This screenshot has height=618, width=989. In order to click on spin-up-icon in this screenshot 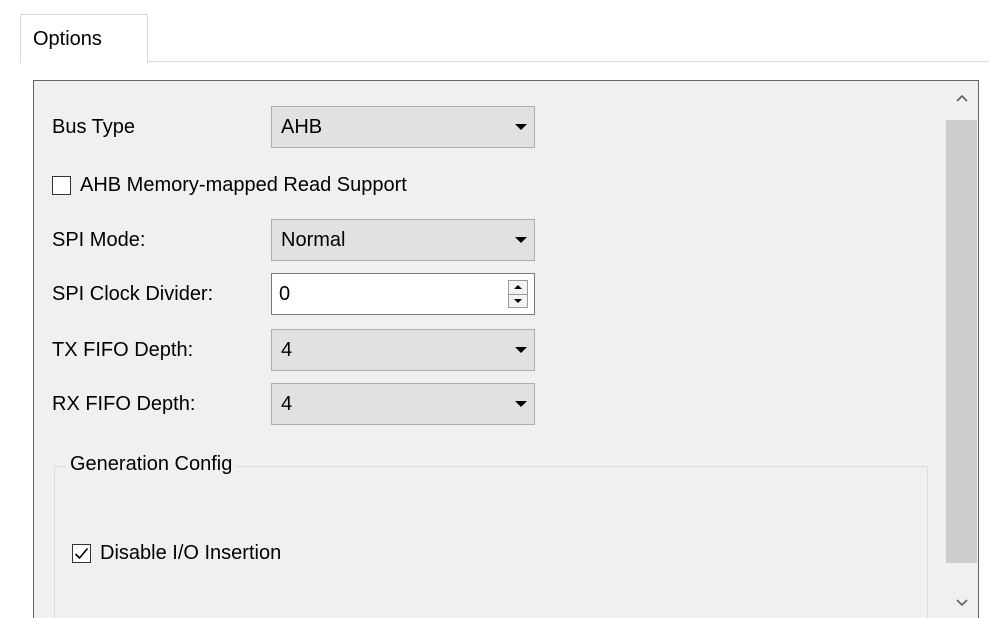, I will do `click(518, 287)`.